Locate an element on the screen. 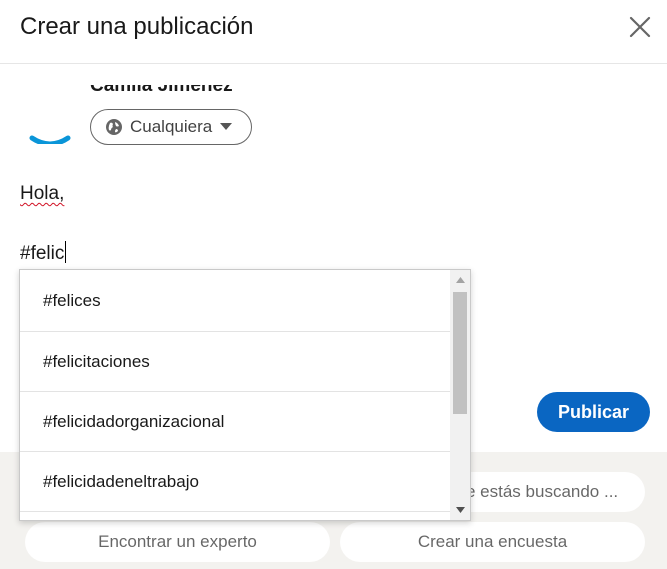 This screenshot has height=569, width=667. audience-selector-button: Cualquiera is located at coordinates (171, 127).